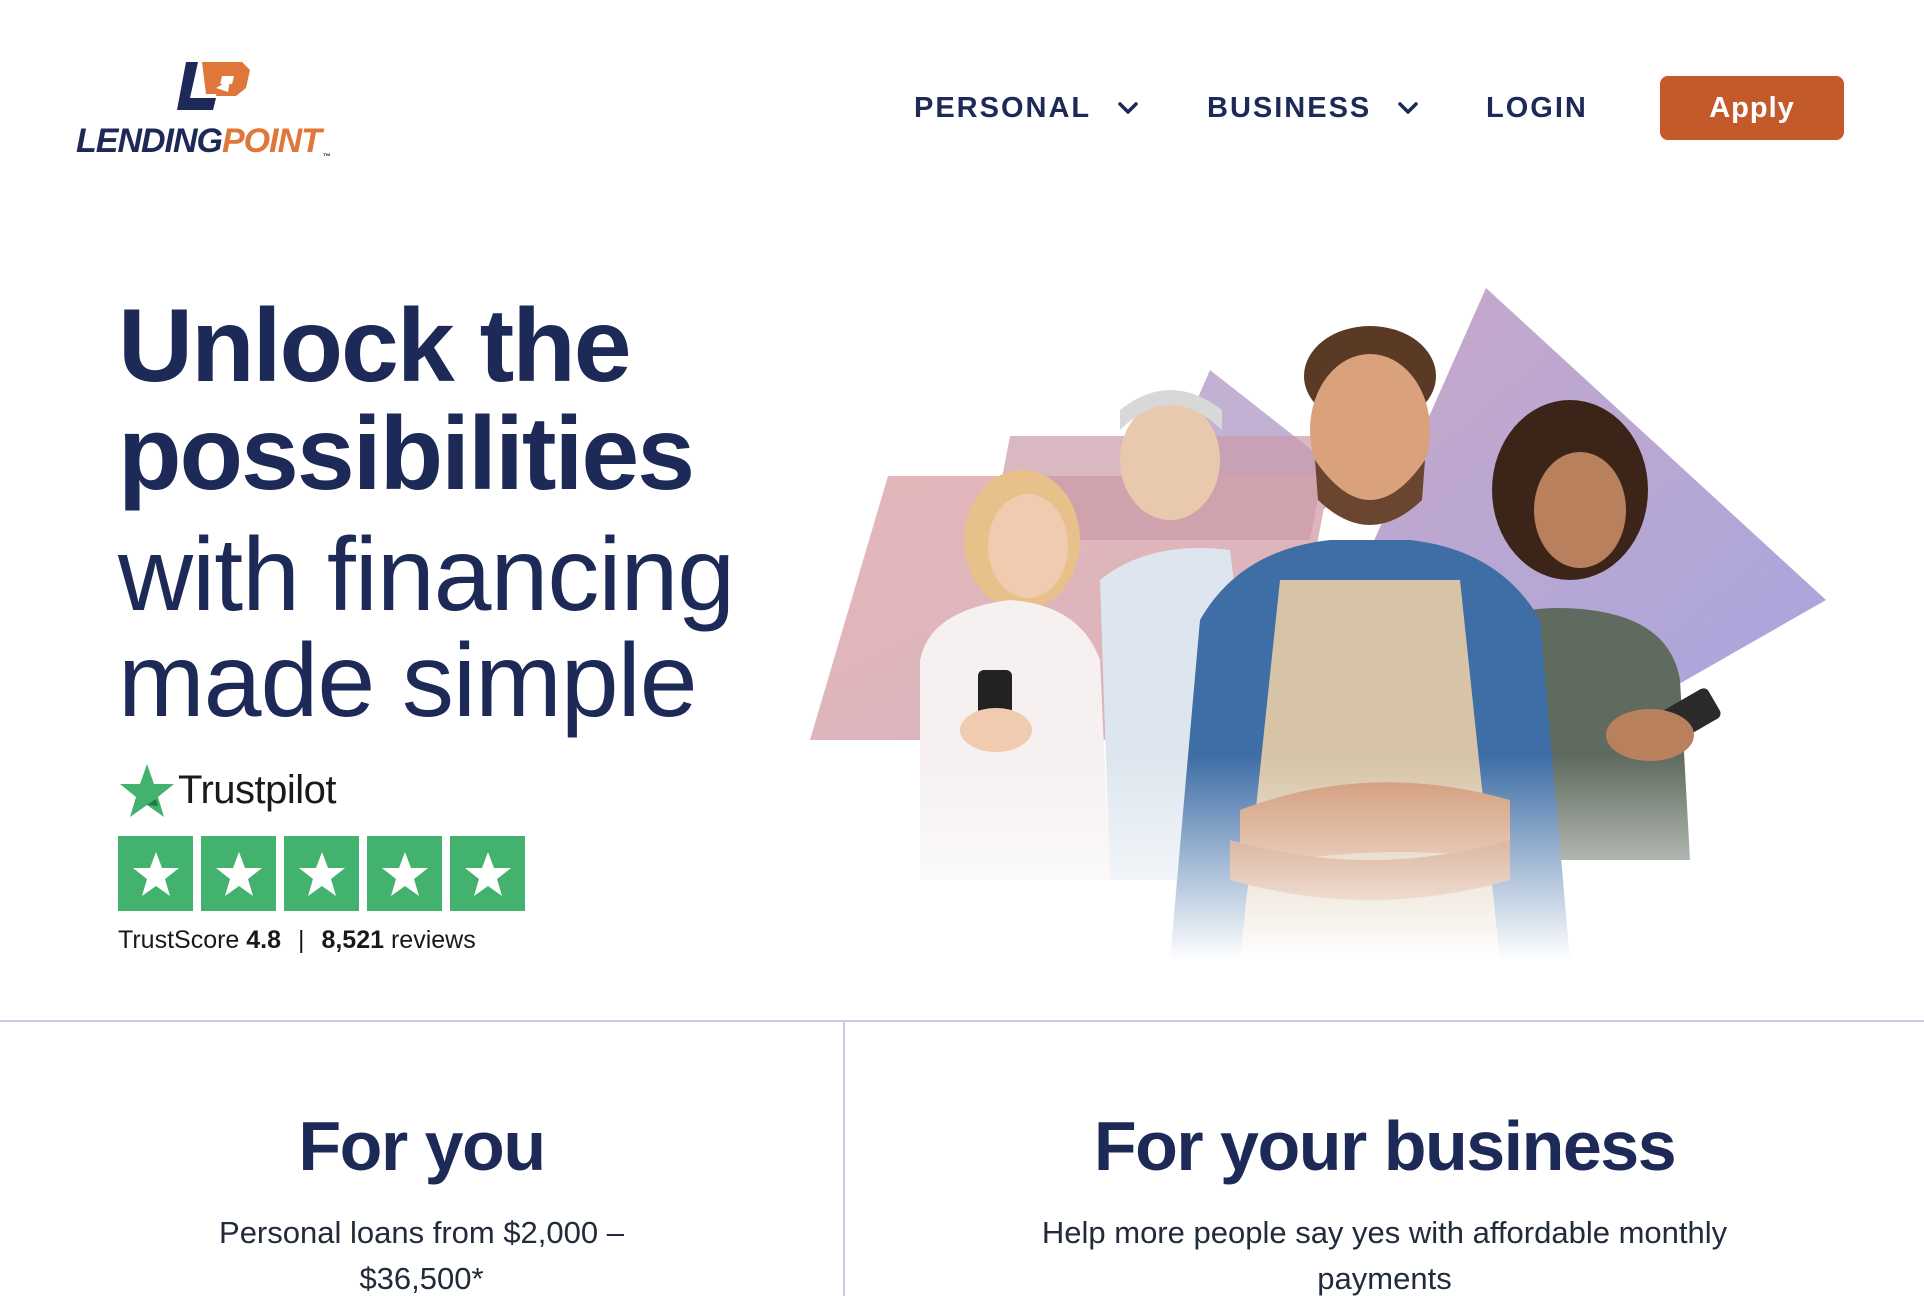  Describe the element at coordinates (375, 346) in the screenshot. I see `hero-title-line-1: Unlock the` at that location.